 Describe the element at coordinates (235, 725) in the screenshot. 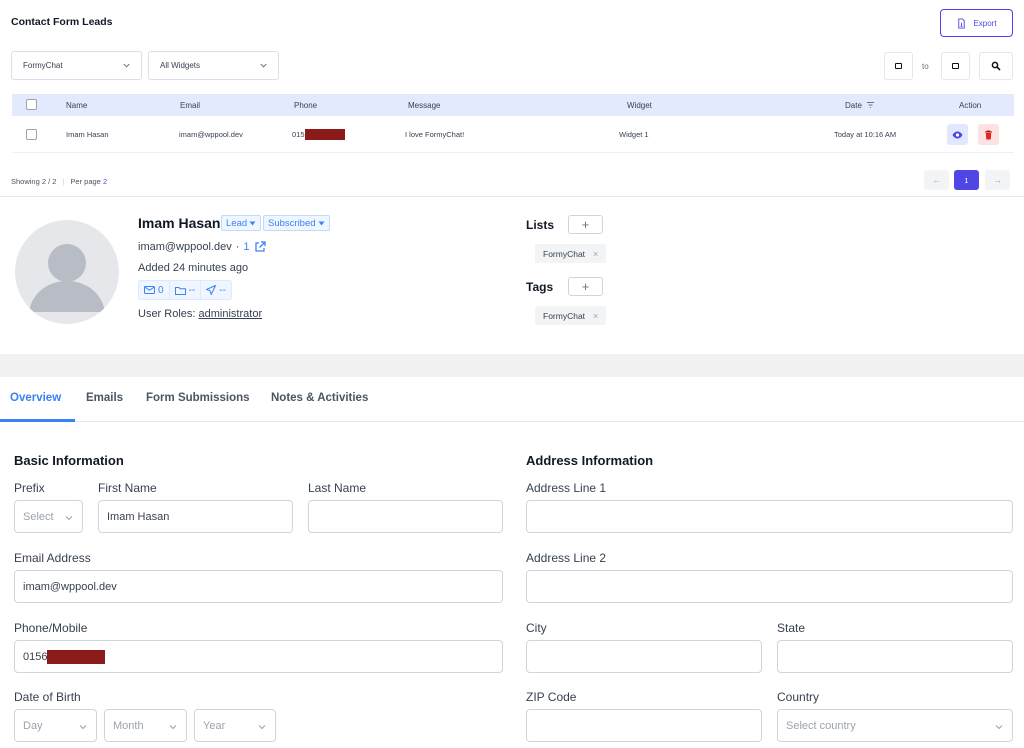

I see `dob-year-select: Year` at that location.